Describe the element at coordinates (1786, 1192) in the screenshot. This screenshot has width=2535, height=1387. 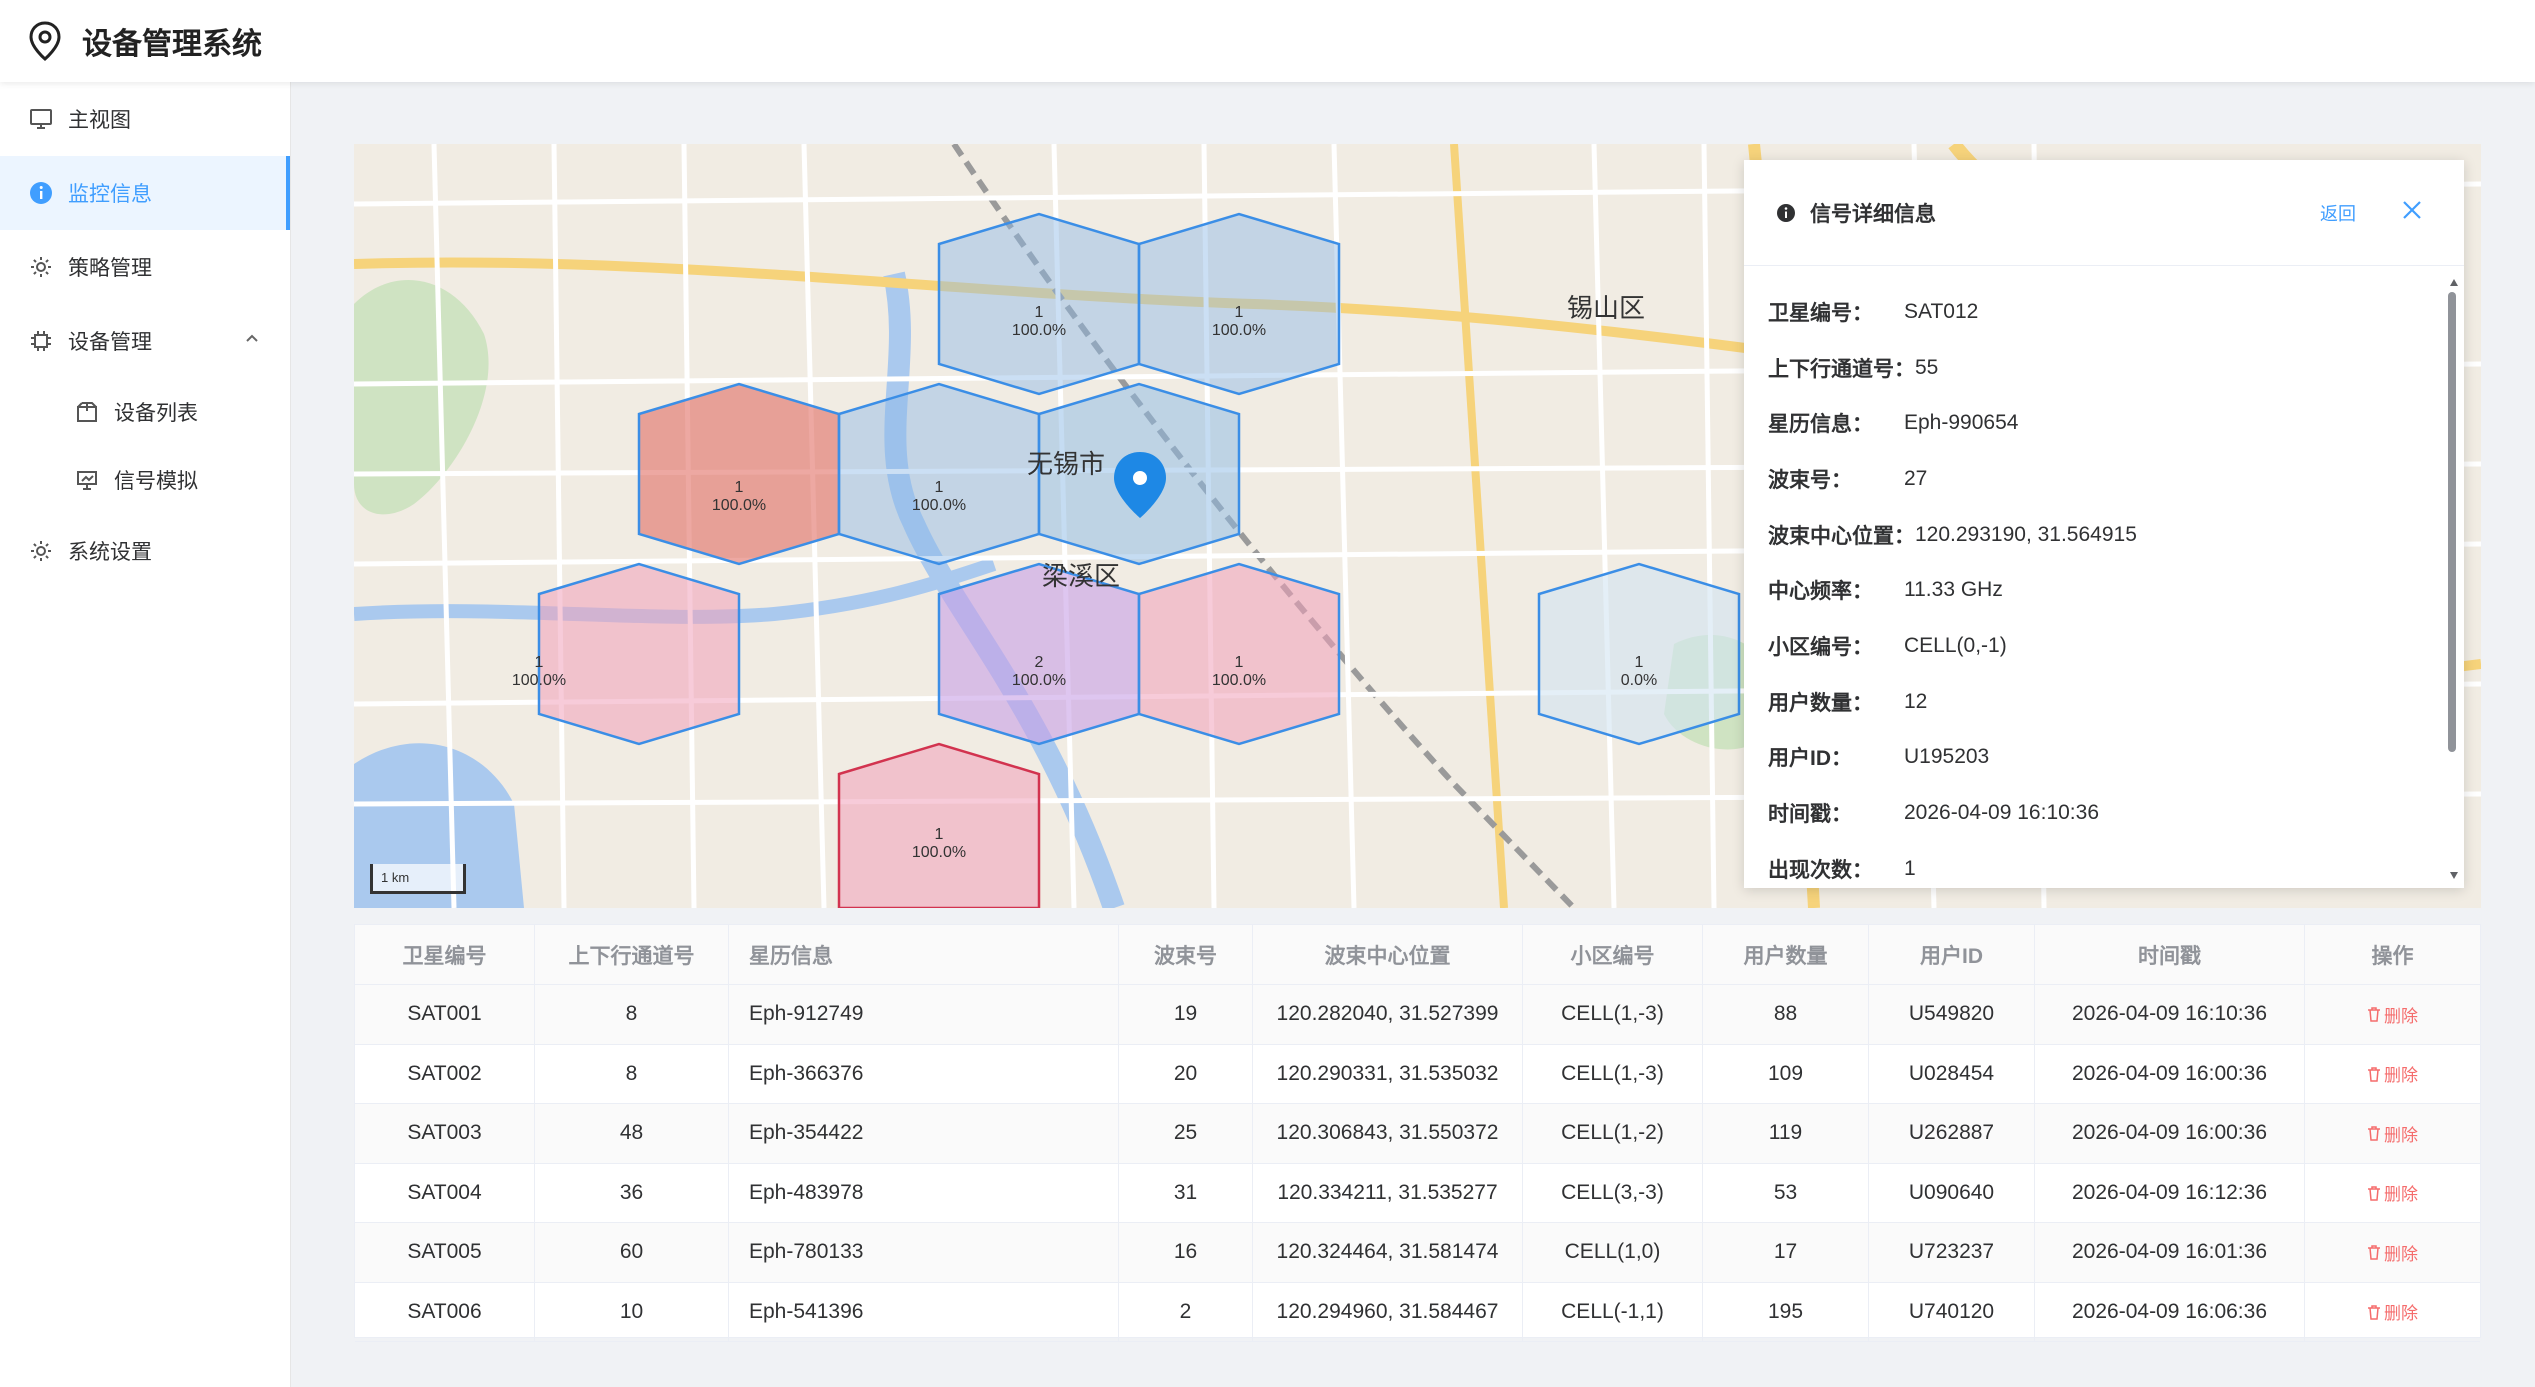
I see `table-cell: 53` at that location.